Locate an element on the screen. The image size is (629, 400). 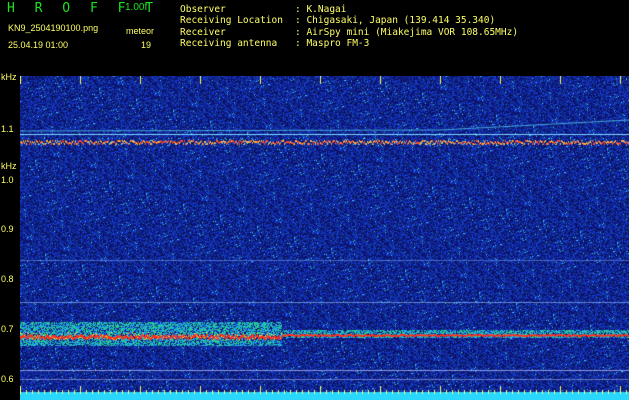
meteor-count: 19 is located at coordinates (146, 45).